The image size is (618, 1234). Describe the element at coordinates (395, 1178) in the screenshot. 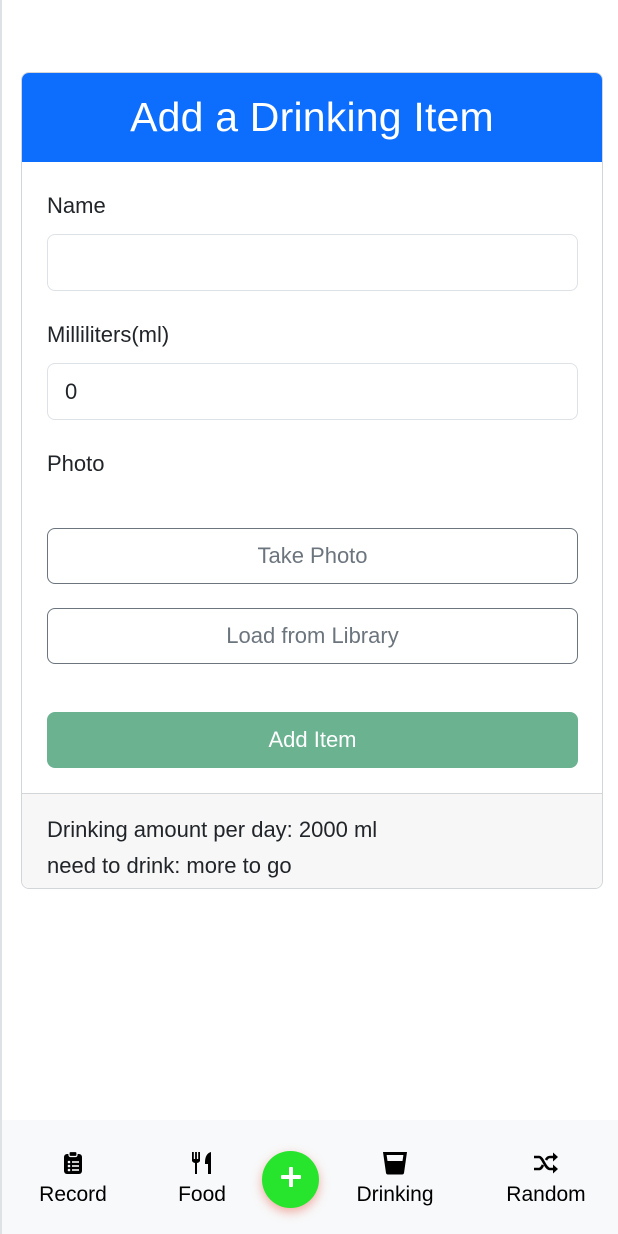

I see `nav-item-drinking: Drinking` at that location.